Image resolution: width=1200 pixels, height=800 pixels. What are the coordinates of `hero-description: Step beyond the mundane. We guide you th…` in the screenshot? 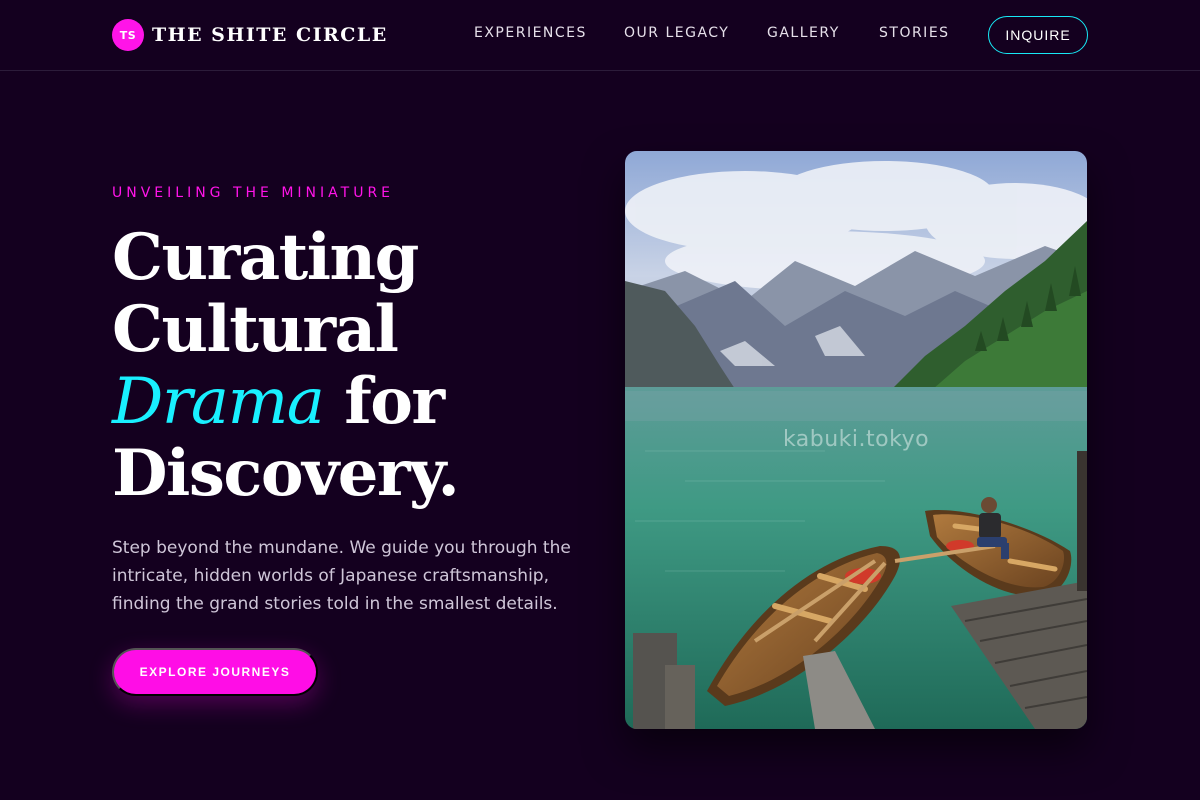 It's located at (341, 576).